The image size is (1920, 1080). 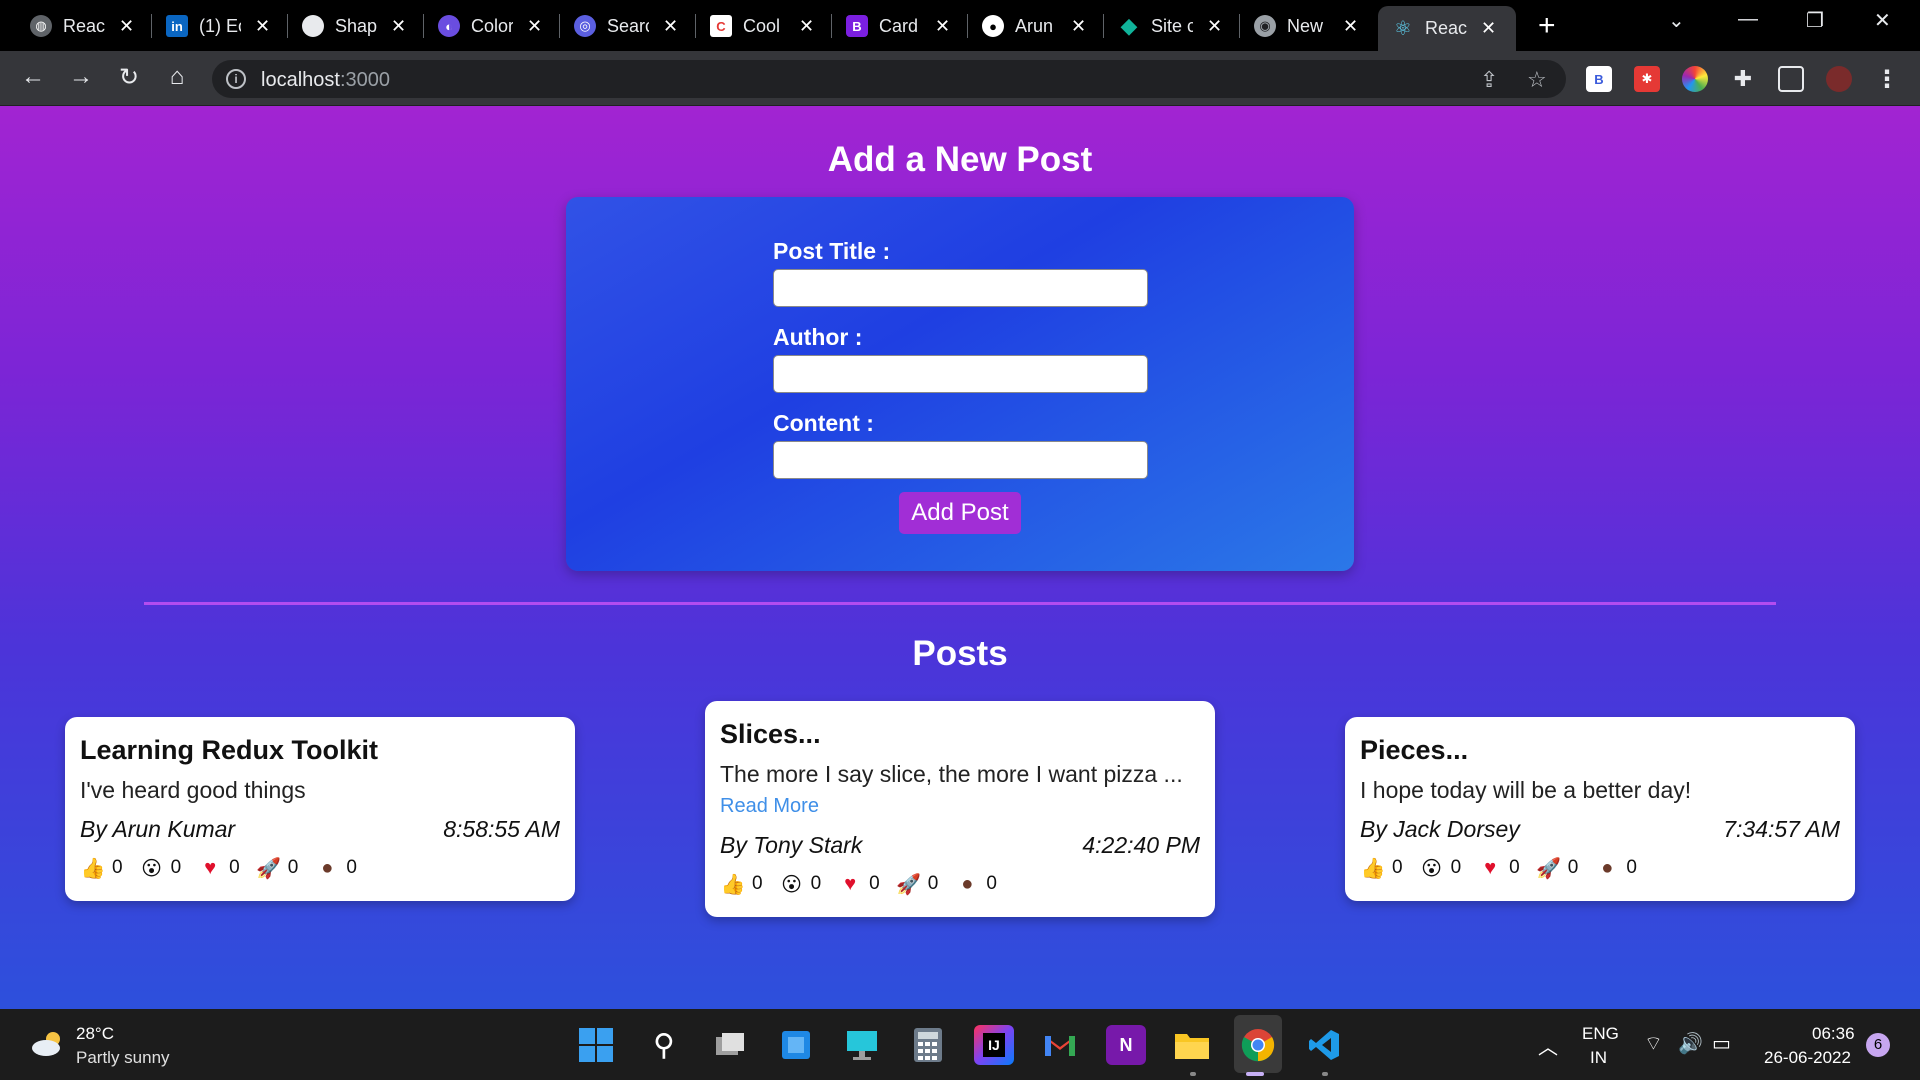 I want to click on tab-github: ● Arun ✕, so click(x=1032, y=26).